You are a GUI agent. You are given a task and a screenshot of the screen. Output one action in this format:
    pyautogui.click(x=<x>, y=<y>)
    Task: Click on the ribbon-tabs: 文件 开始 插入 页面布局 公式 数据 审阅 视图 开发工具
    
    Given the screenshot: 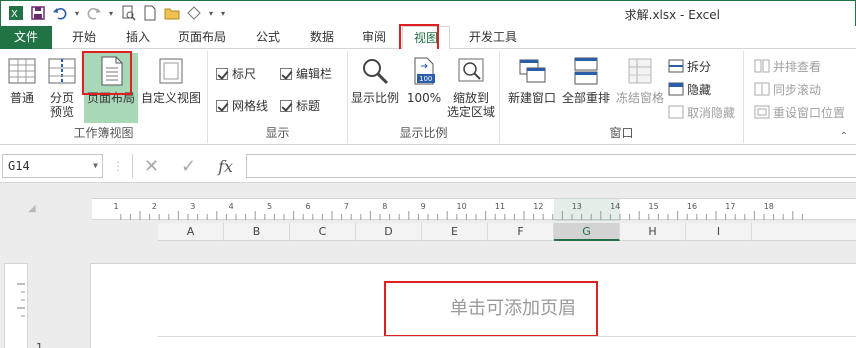 What is the action you would take?
    pyautogui.click(x=428, y=38)
    